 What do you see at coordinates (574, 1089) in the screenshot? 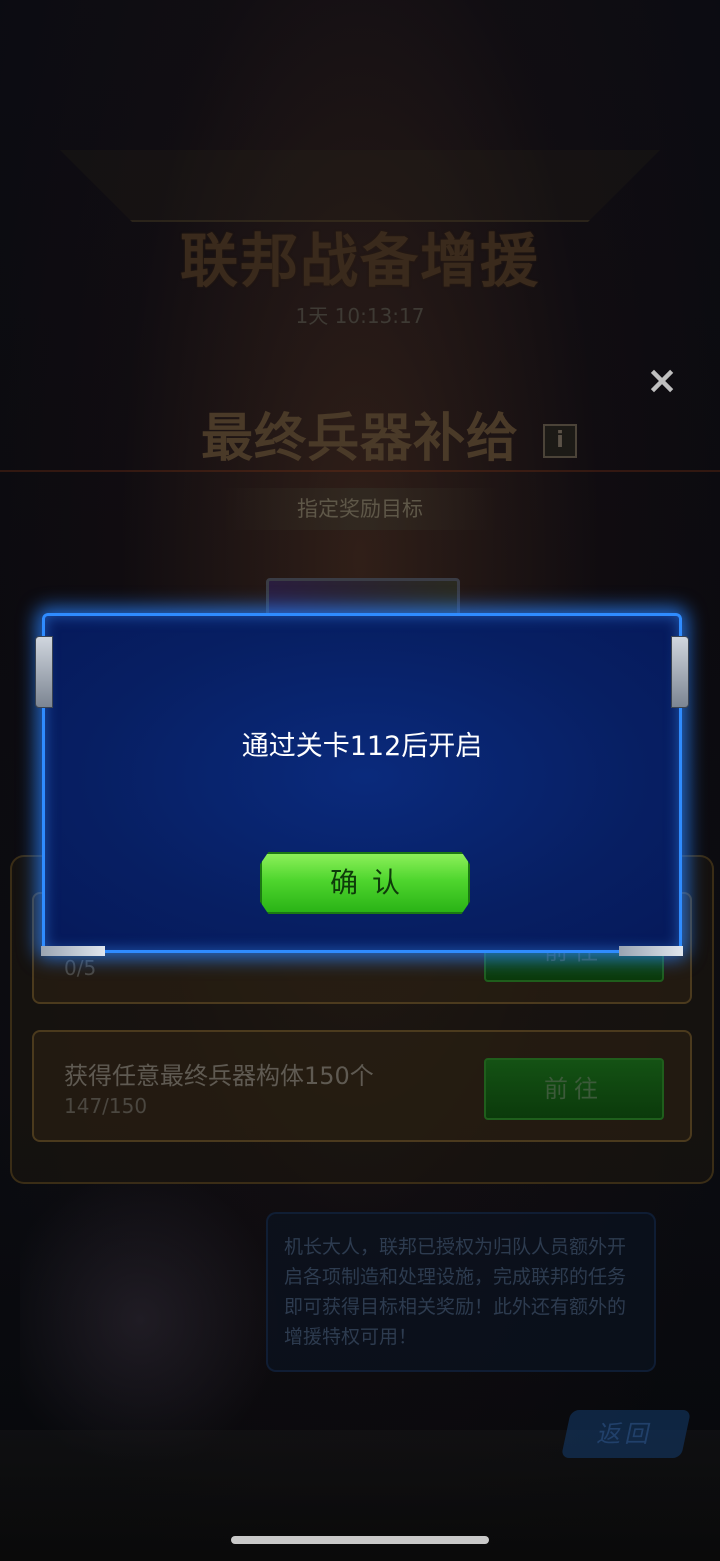
I see `go-button: 前往` at bounding box center [574, 1089].